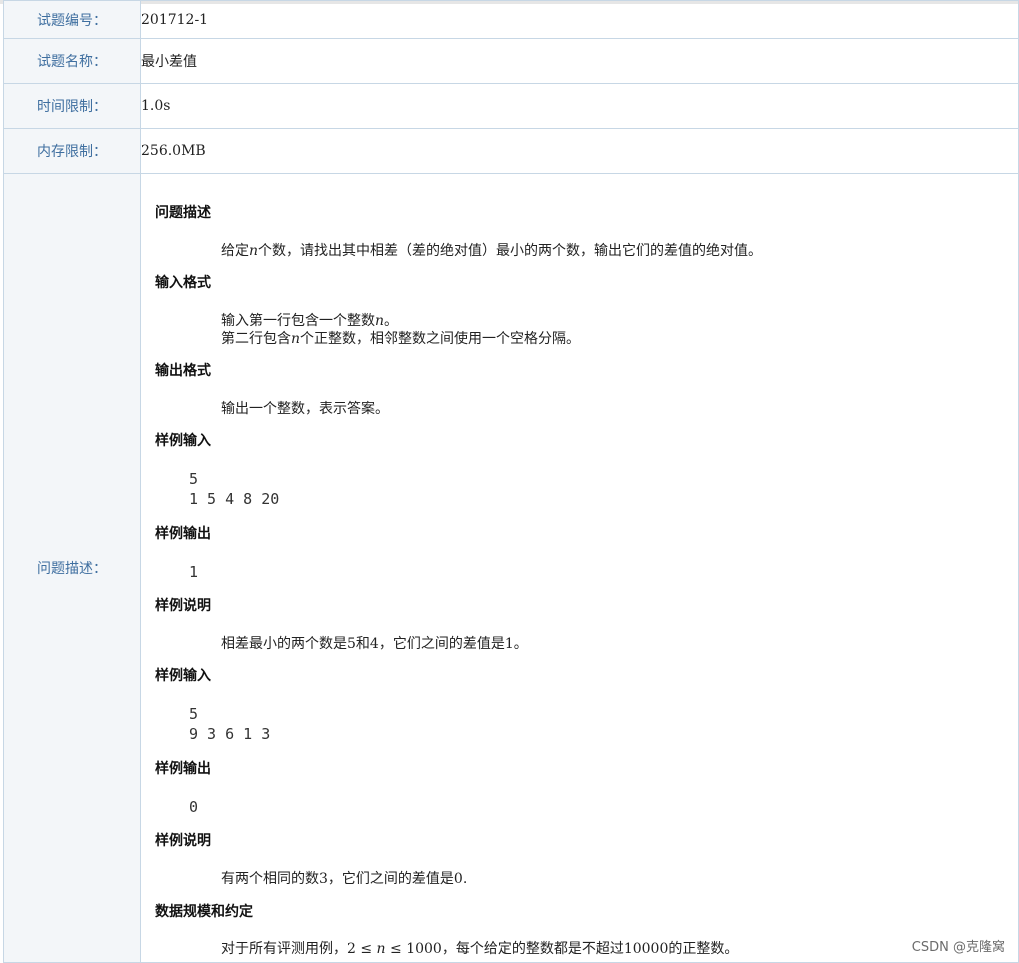 Image resolution: width=1019 pixels, height=963 pixels. What do you see at coordinates (579, 151) in the screenshot?
I see `value-memory-limit: 256.0MB` at bounding box center [579, 151].